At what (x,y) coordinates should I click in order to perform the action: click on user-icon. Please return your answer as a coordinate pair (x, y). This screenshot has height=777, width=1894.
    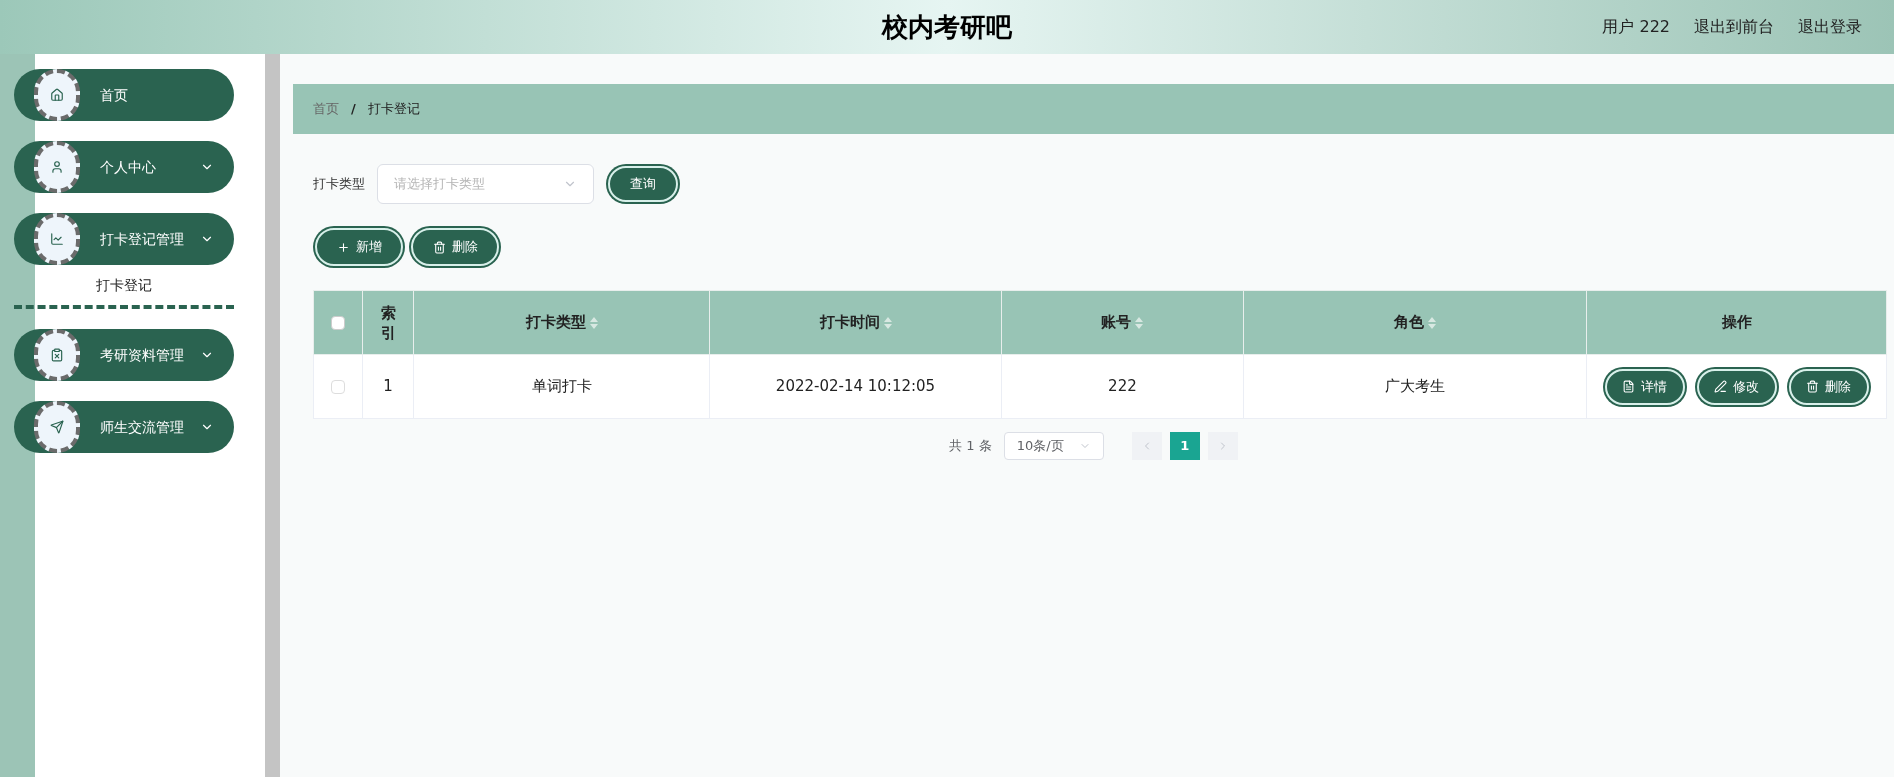
    Looking at the image, I should click on (57, 167).